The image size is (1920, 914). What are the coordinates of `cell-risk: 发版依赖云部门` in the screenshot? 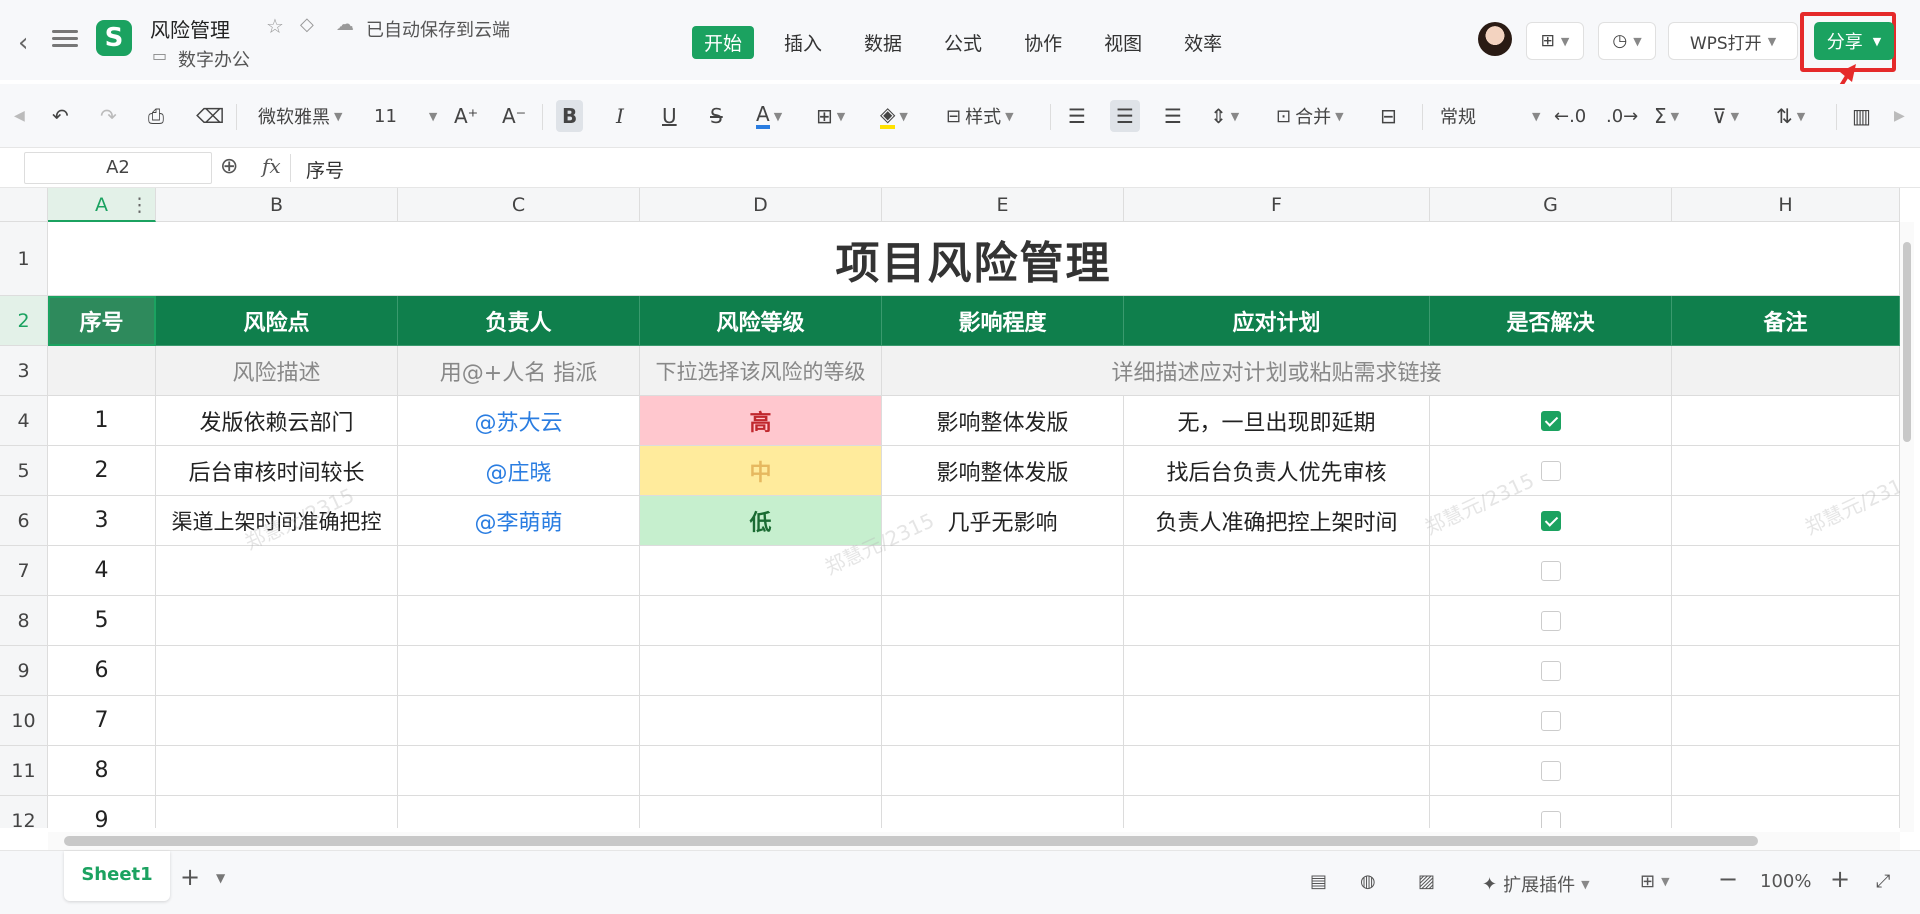 It's located at (277, 421).